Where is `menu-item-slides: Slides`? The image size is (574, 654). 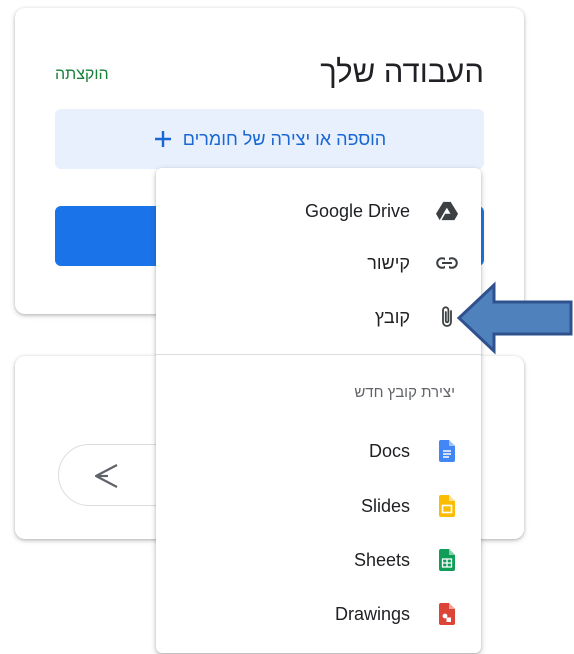 menu-item-slides: Slides is located at coordinates (318, 506).